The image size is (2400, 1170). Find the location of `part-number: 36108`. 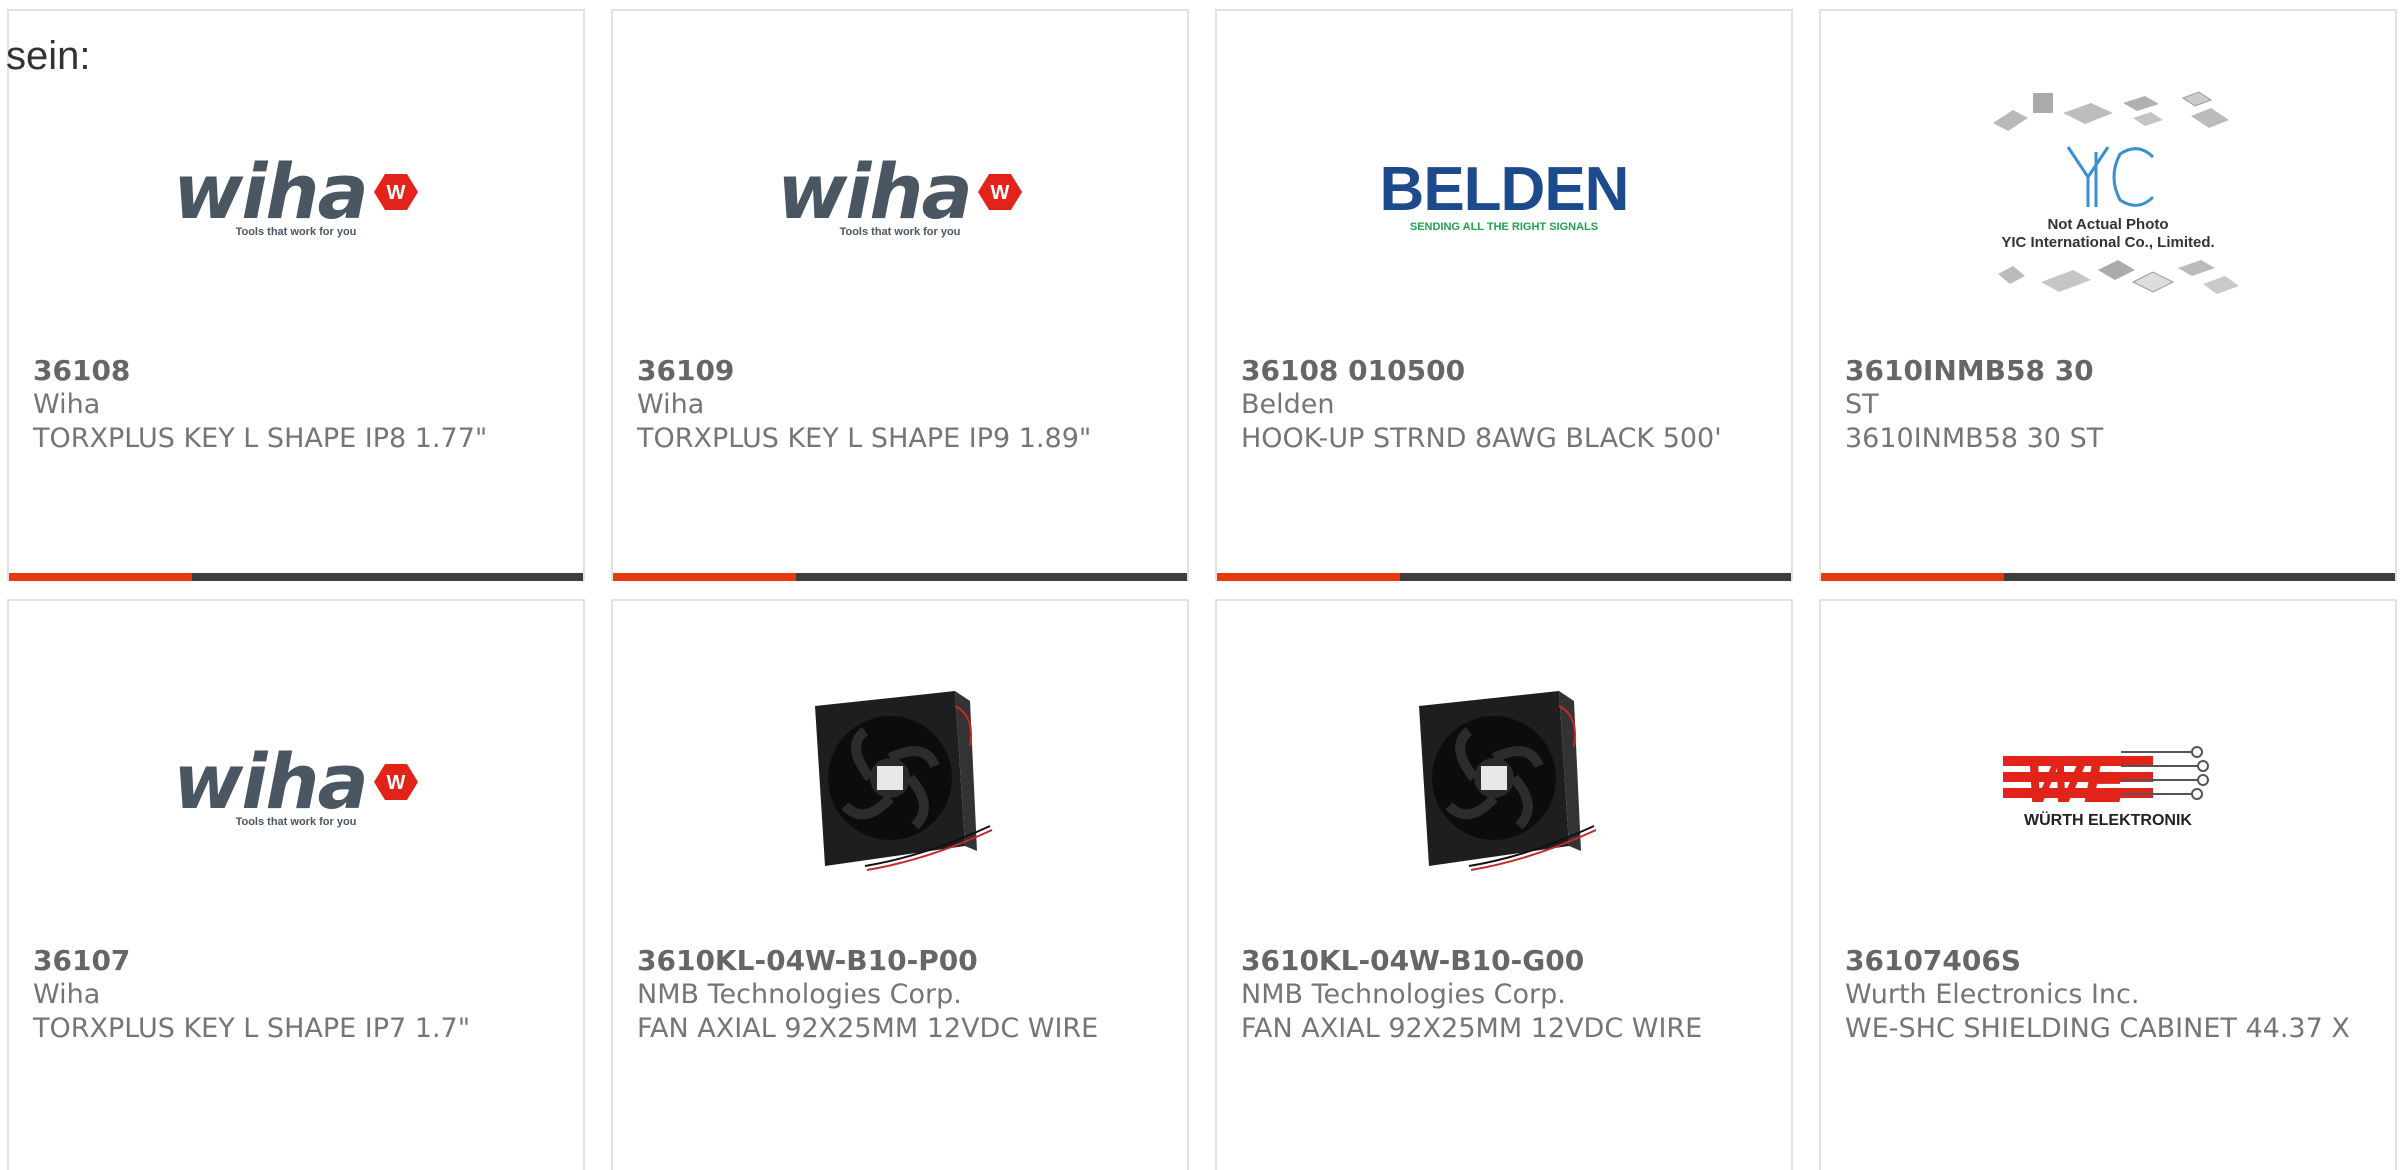

part-number: 36108 is located at coordinates (298, 371).